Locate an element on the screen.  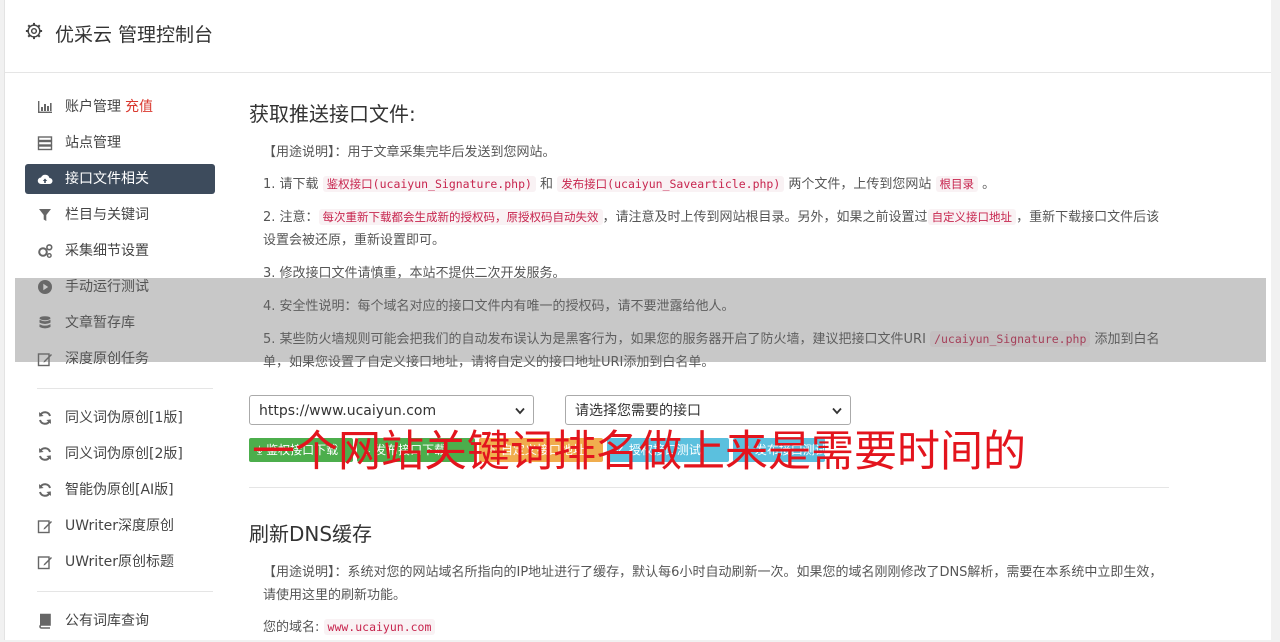
sidebar-item-synonym-v2: 同义词伪原创[2版] is located at coordinates (120, 454).